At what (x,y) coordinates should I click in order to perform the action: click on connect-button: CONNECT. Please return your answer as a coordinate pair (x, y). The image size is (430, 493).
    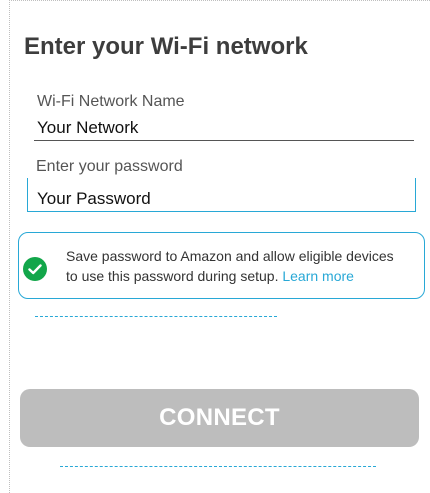
    Looking at the image, I should click on (219, 418).